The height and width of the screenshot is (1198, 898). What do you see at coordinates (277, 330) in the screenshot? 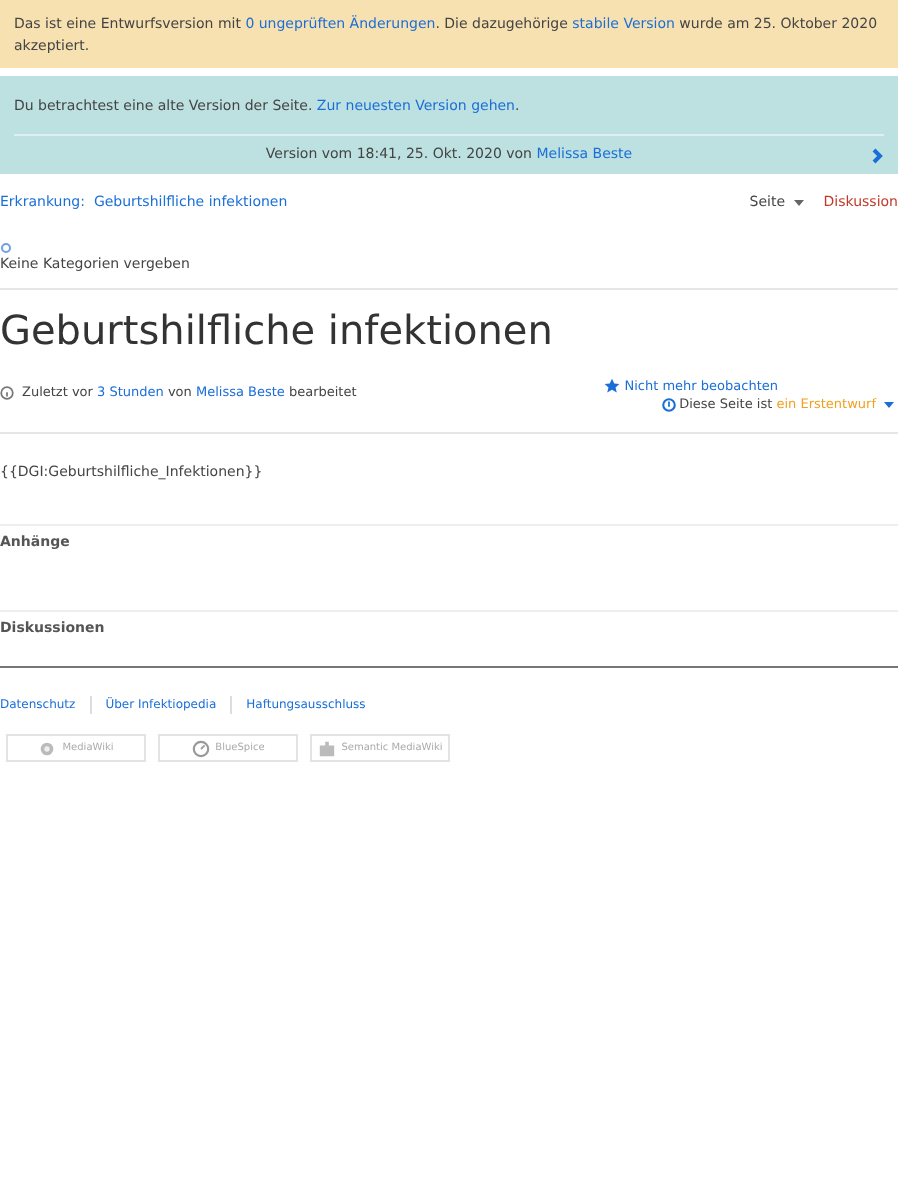
I see `page-title: Geburtshilfliche infektionen` at bounding box center [277, 330].